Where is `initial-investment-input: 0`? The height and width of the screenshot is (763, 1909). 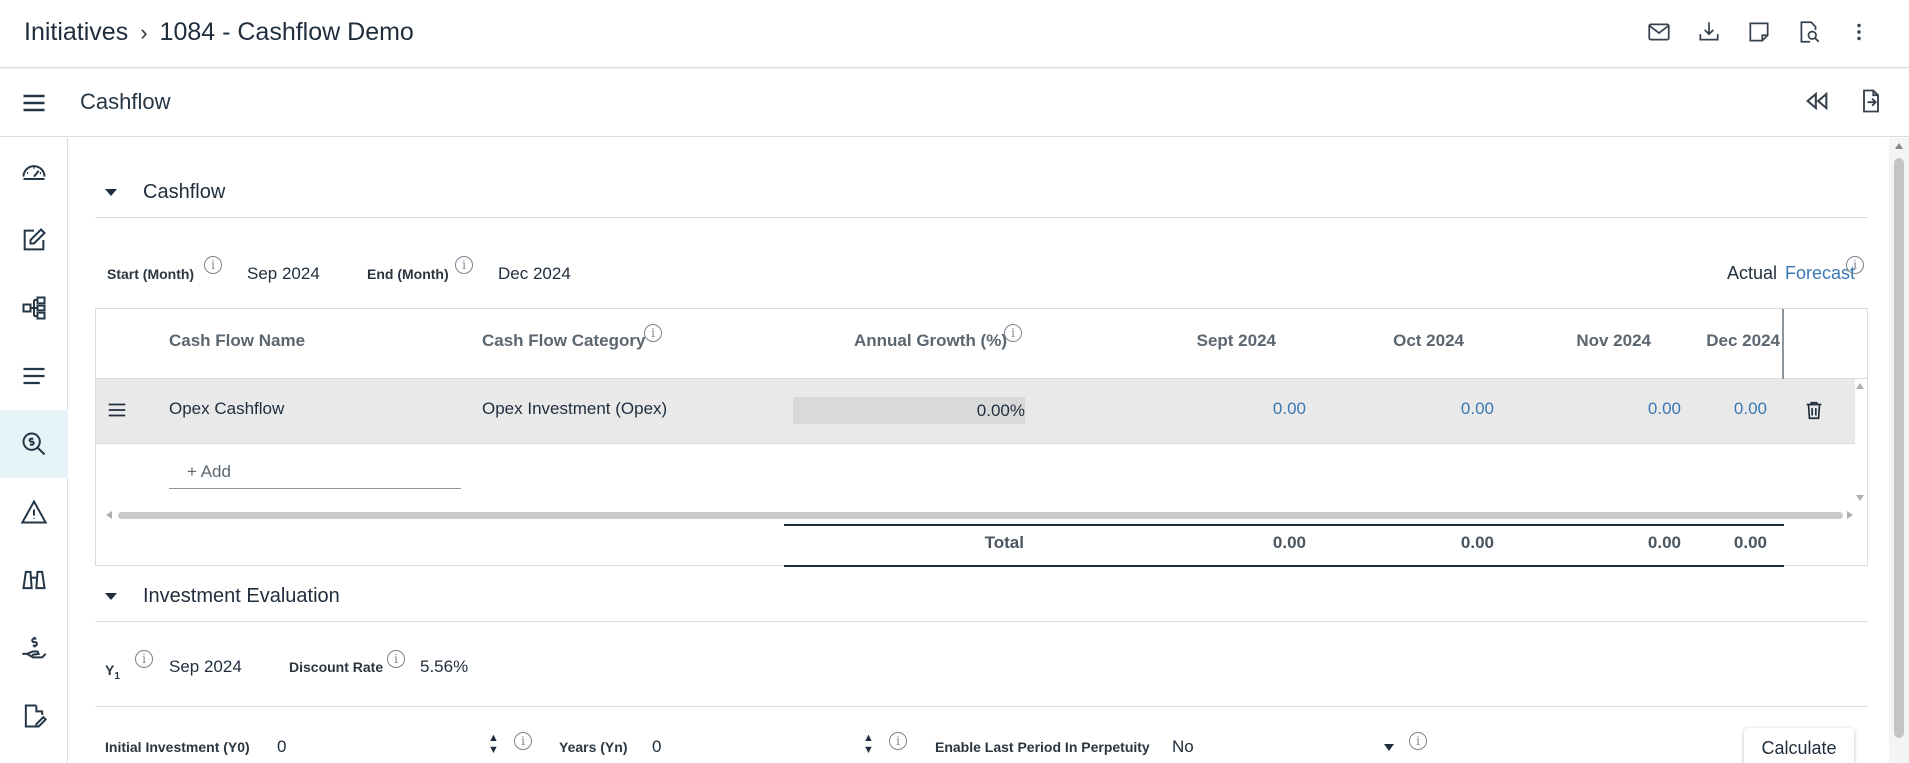
initial-investment-input: 0 is located at coordinates (281, 747).